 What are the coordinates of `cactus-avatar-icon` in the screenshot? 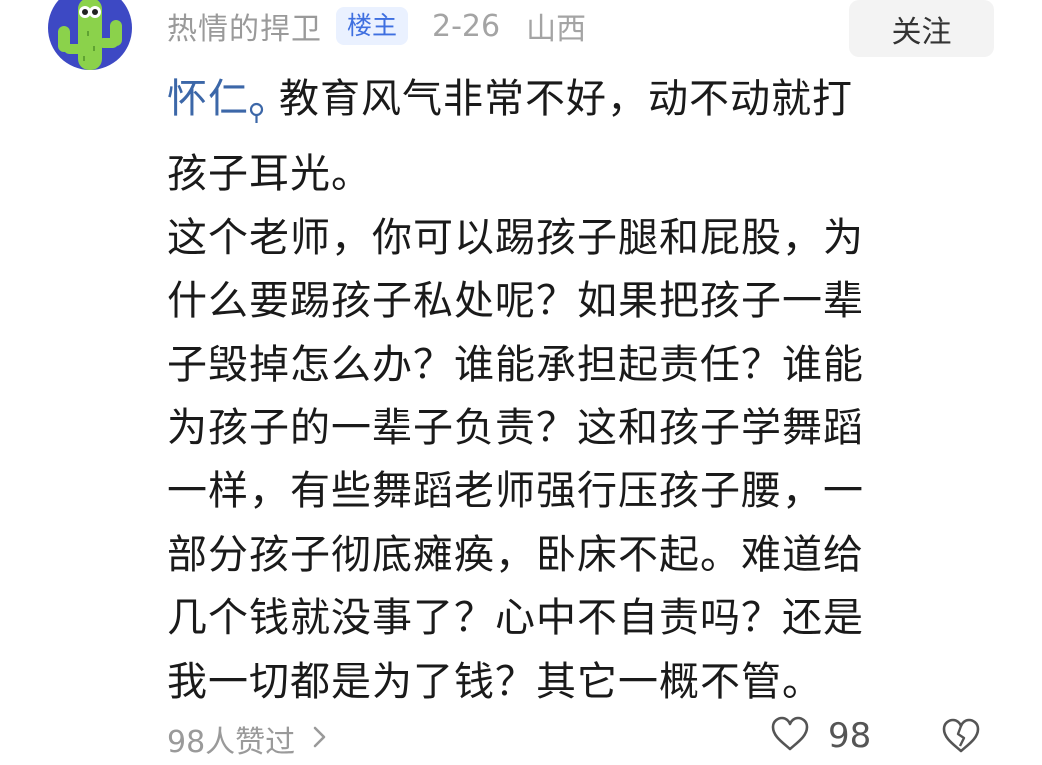 It's located at (90, 35).